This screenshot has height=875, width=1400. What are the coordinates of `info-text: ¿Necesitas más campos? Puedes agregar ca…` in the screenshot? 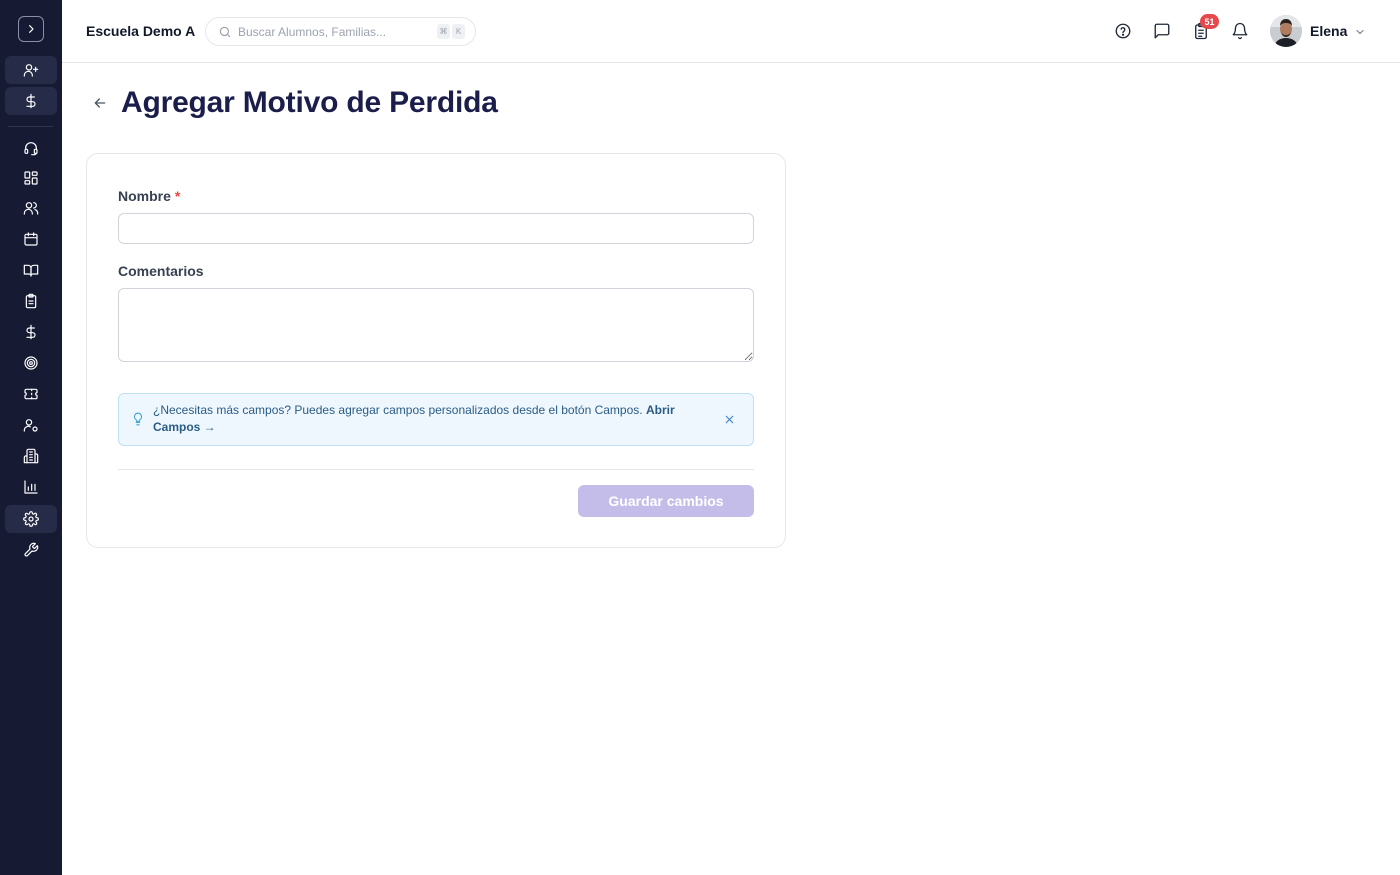 It's located at (398, 410).